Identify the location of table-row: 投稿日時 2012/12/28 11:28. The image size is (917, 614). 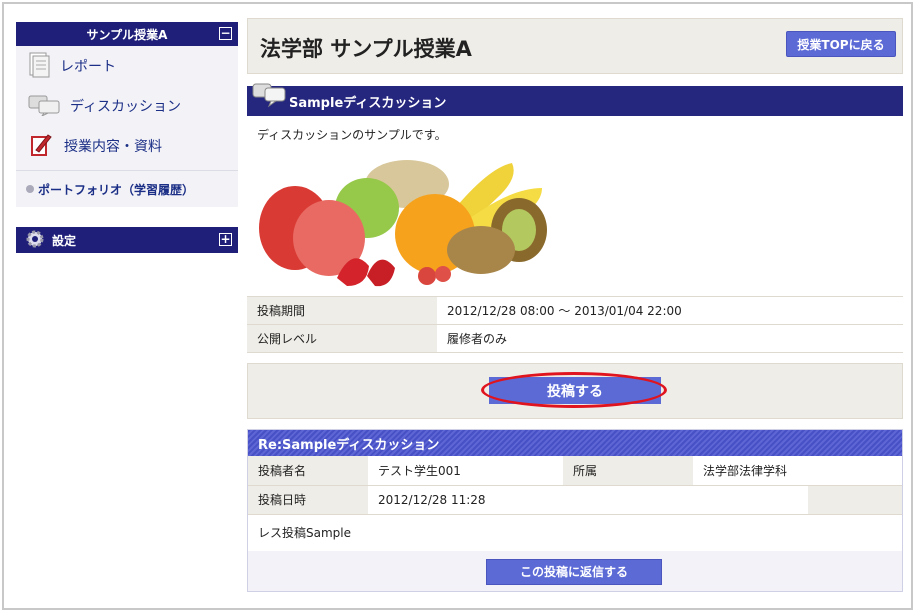
(575, 500).